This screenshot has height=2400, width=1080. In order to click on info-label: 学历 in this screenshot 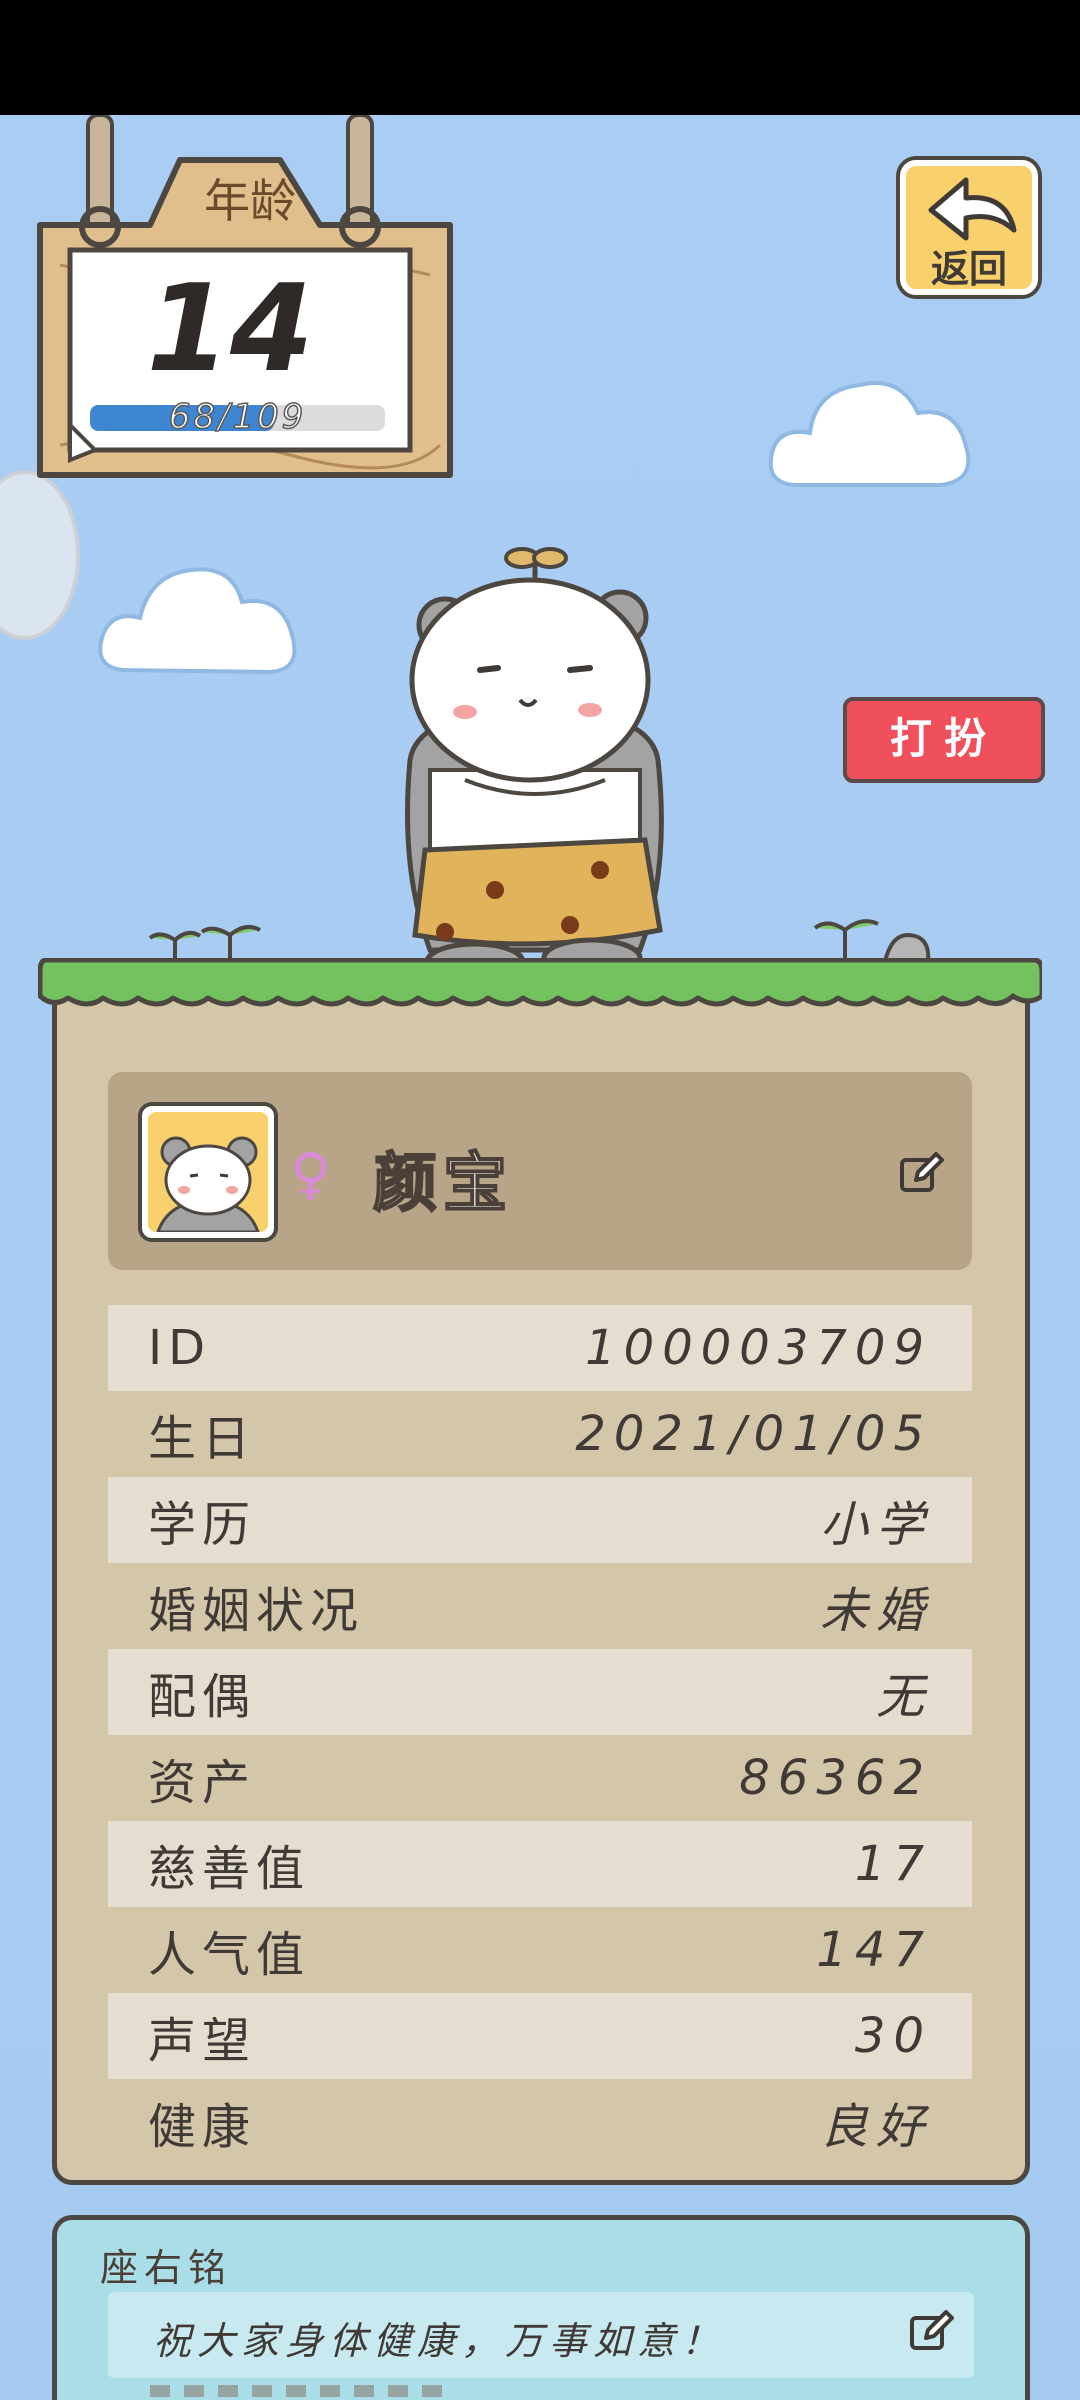, I will do `click(202, 1525)`.